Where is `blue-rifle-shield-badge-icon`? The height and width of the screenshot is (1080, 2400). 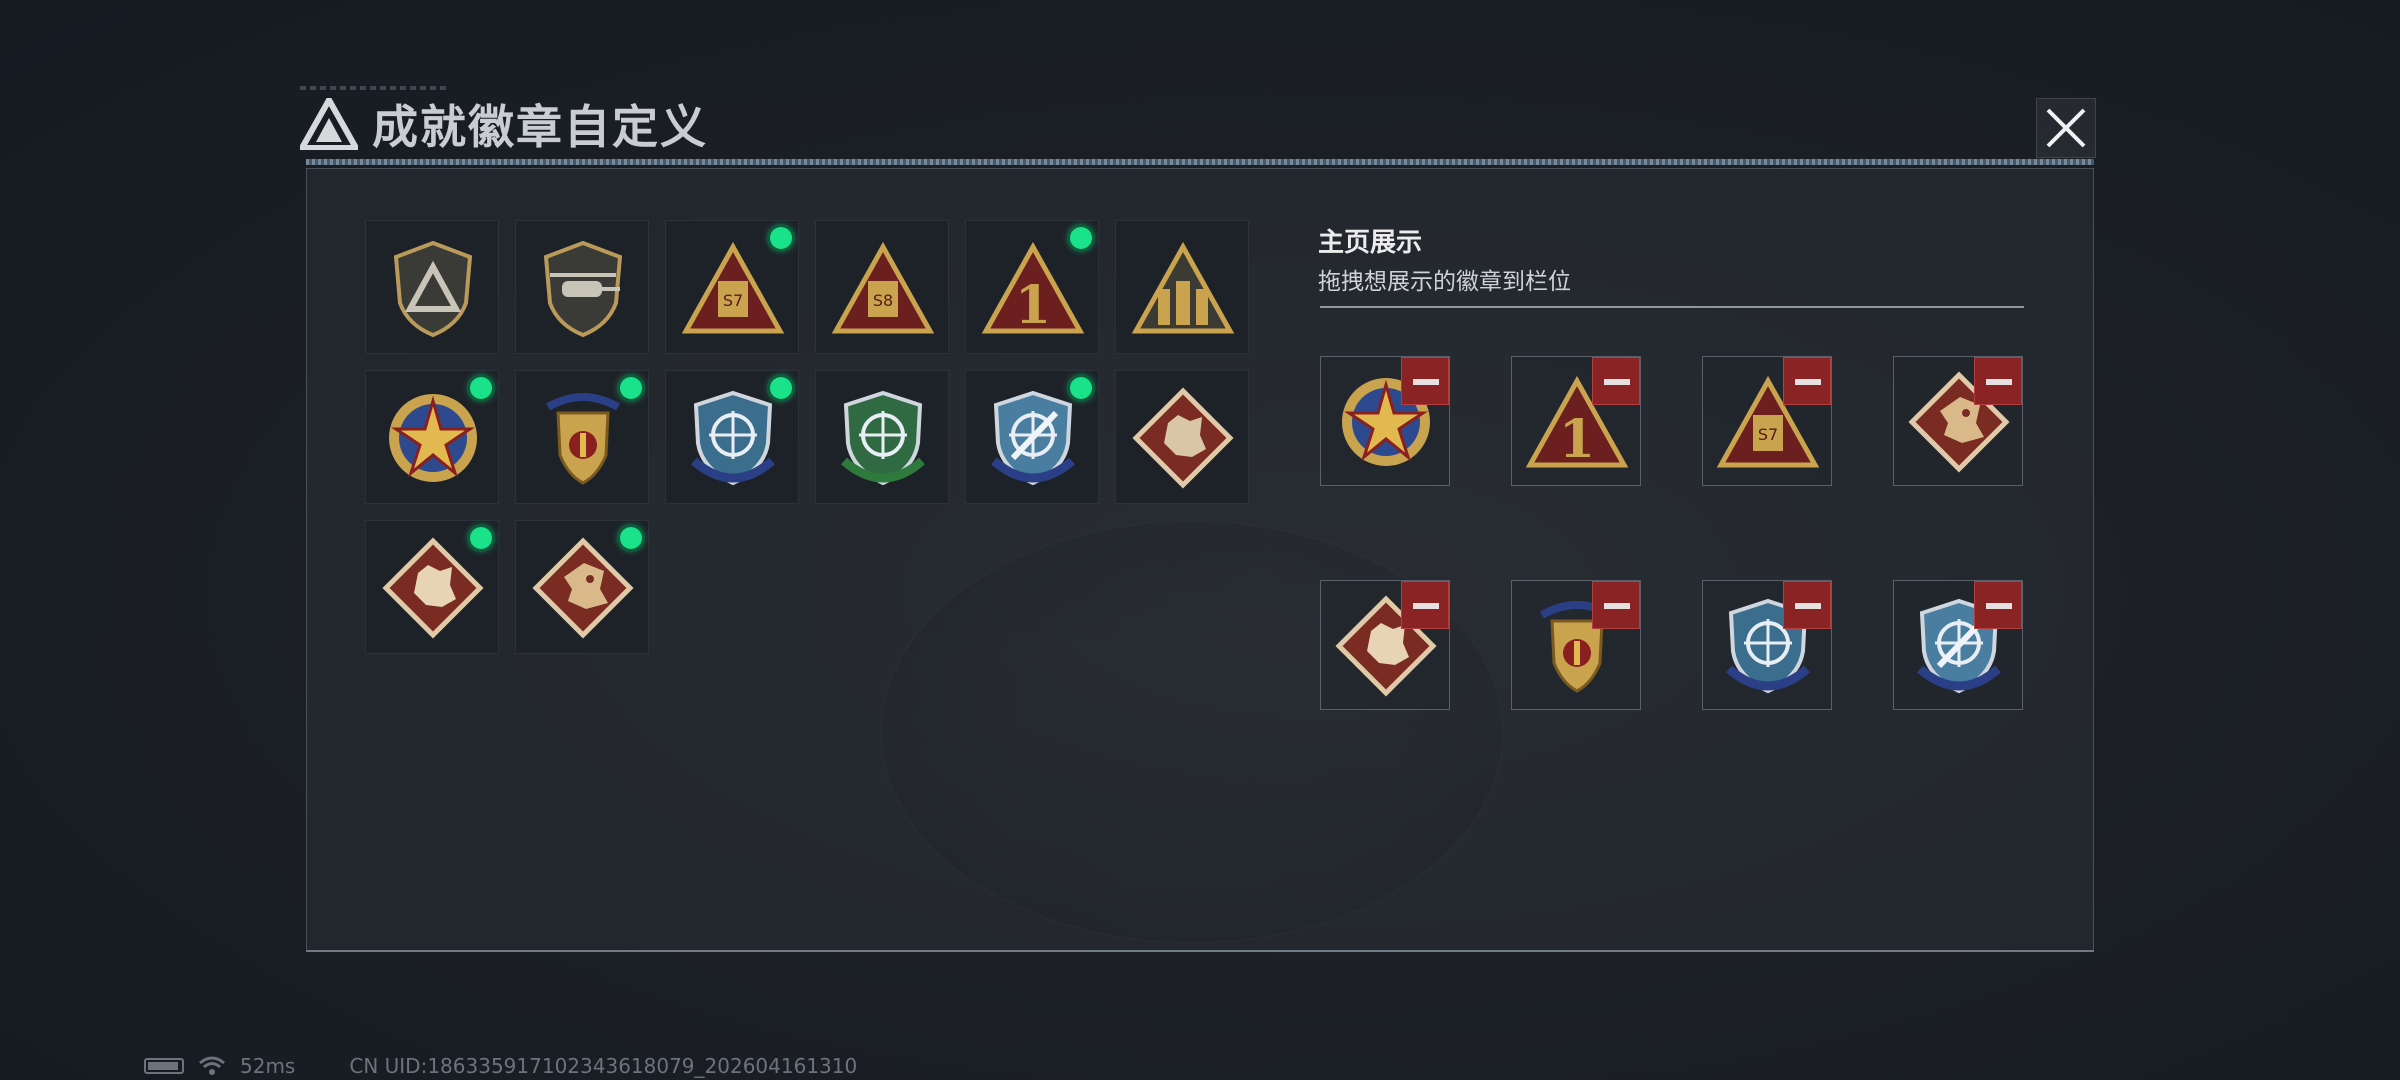
blue-rifle-shield-badge-icon is located at coordinates (733, 438).